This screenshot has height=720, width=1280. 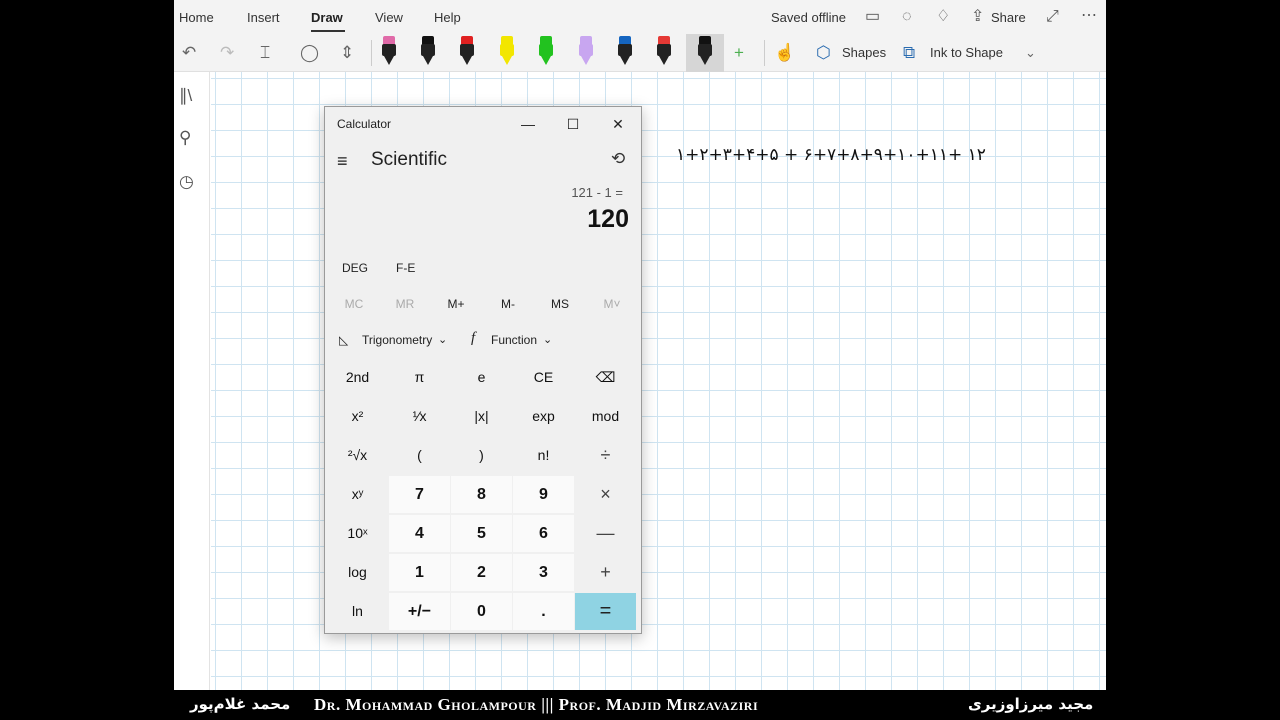 What do you see at coordinates (397, 340) in the screenshot?
I see `trigonometry-dropdown: Trigonometry` at bounding box center [397, 340].